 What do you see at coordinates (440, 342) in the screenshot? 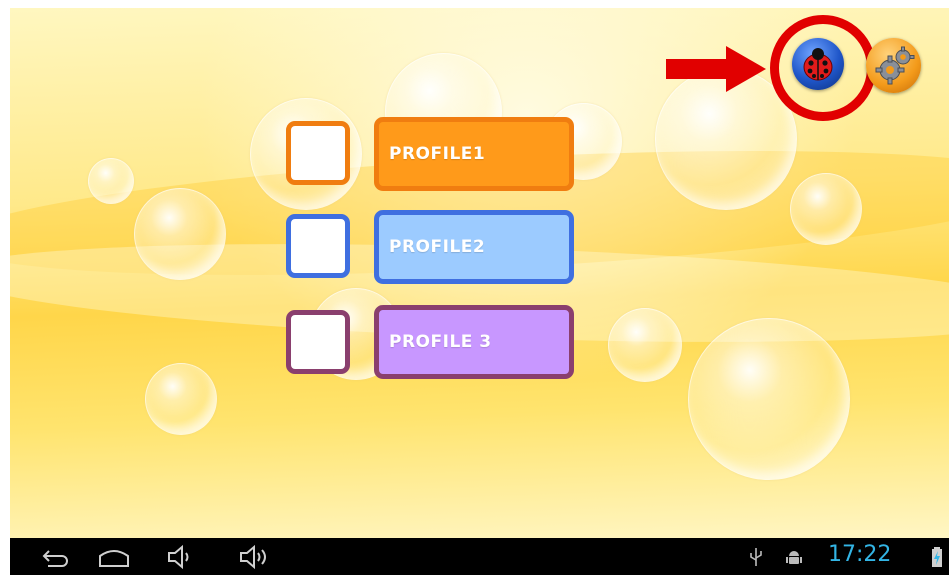
I see `profile-label: PROFILE 3` at bounding box center [440, 342].